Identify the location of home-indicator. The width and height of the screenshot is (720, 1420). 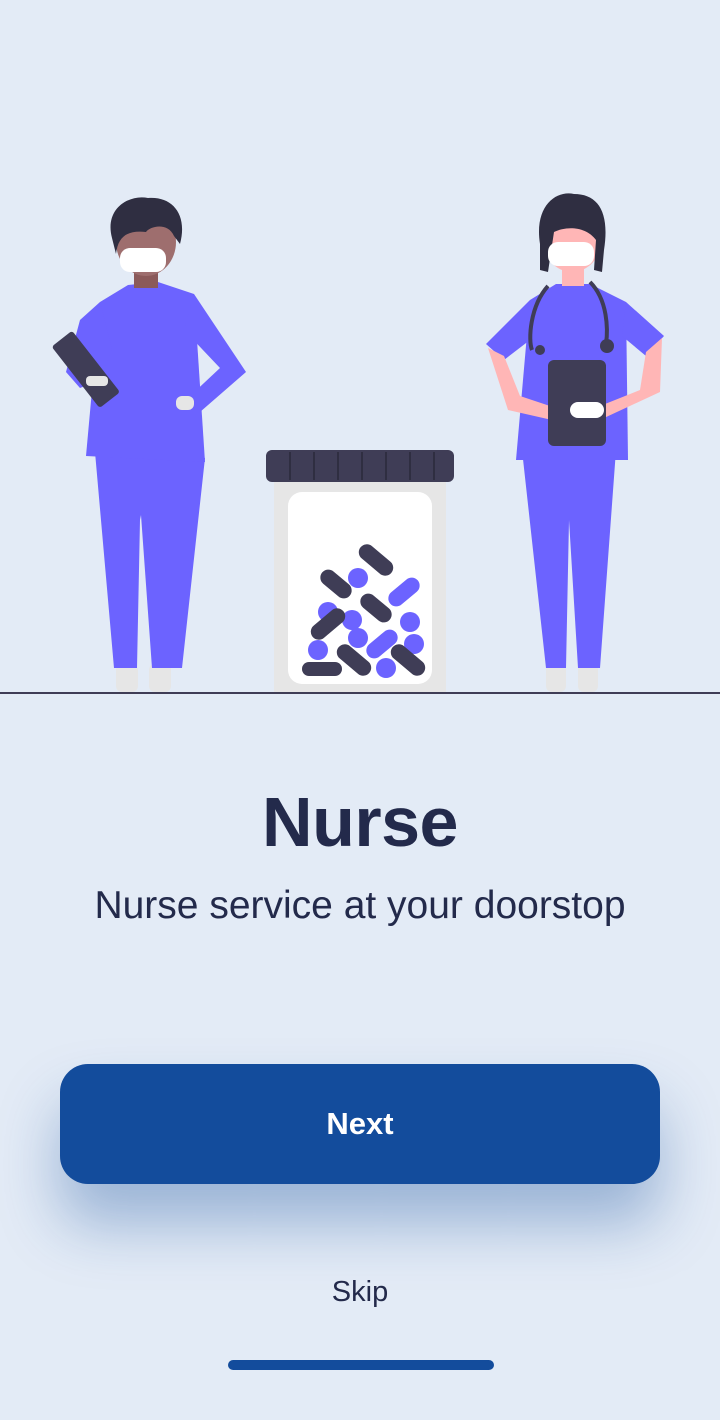
(361, 1365).